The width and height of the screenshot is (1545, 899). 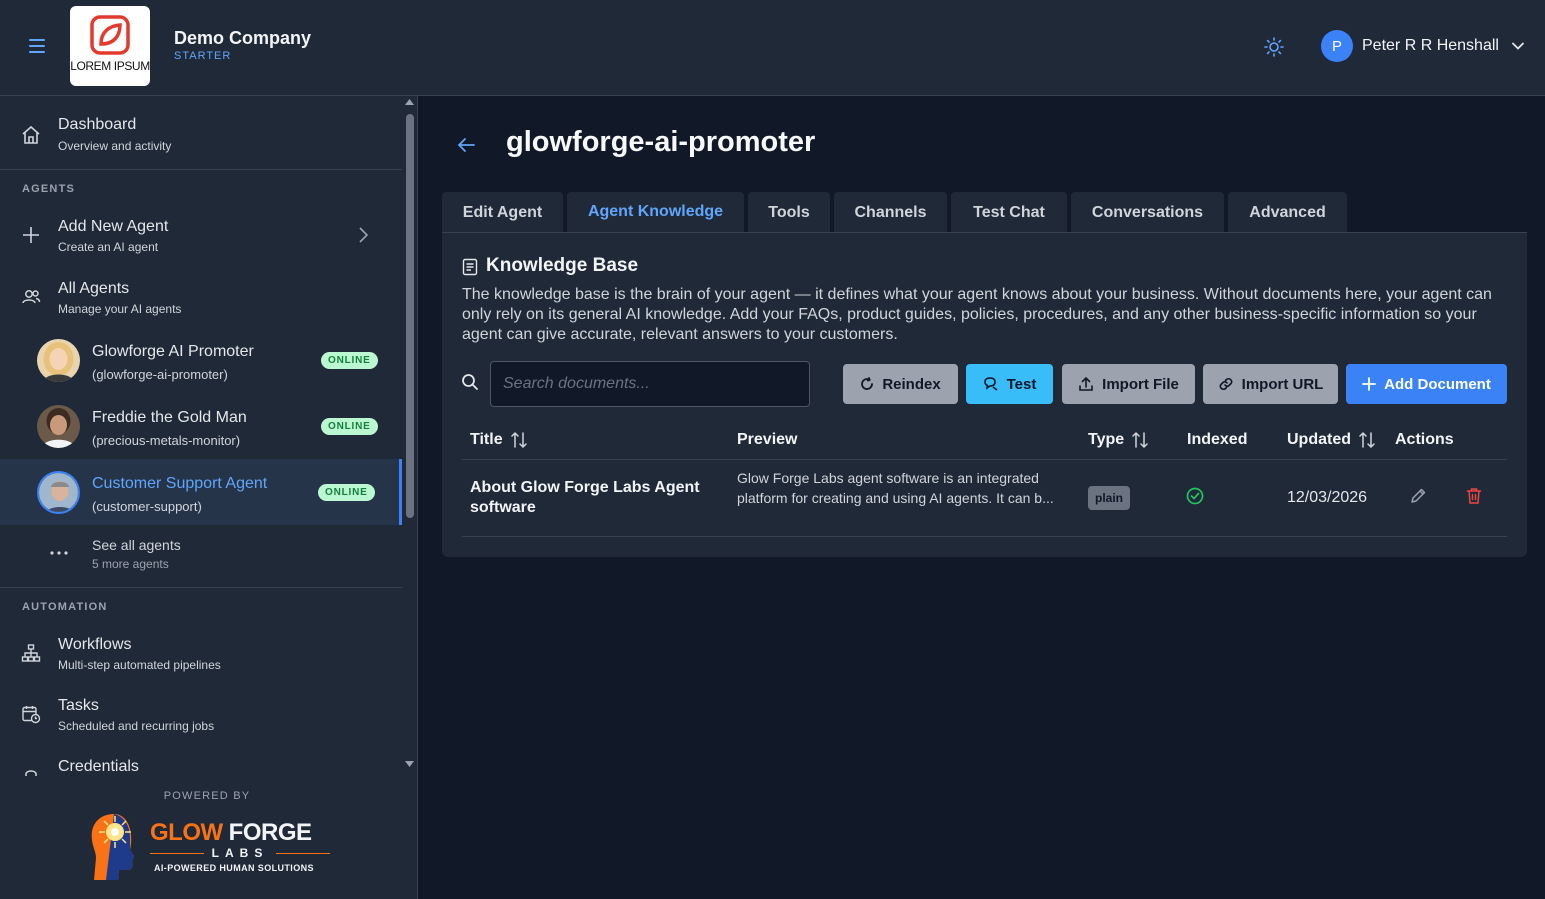 I want to click on column-header-type: Type, so click(x=1118, y=440).